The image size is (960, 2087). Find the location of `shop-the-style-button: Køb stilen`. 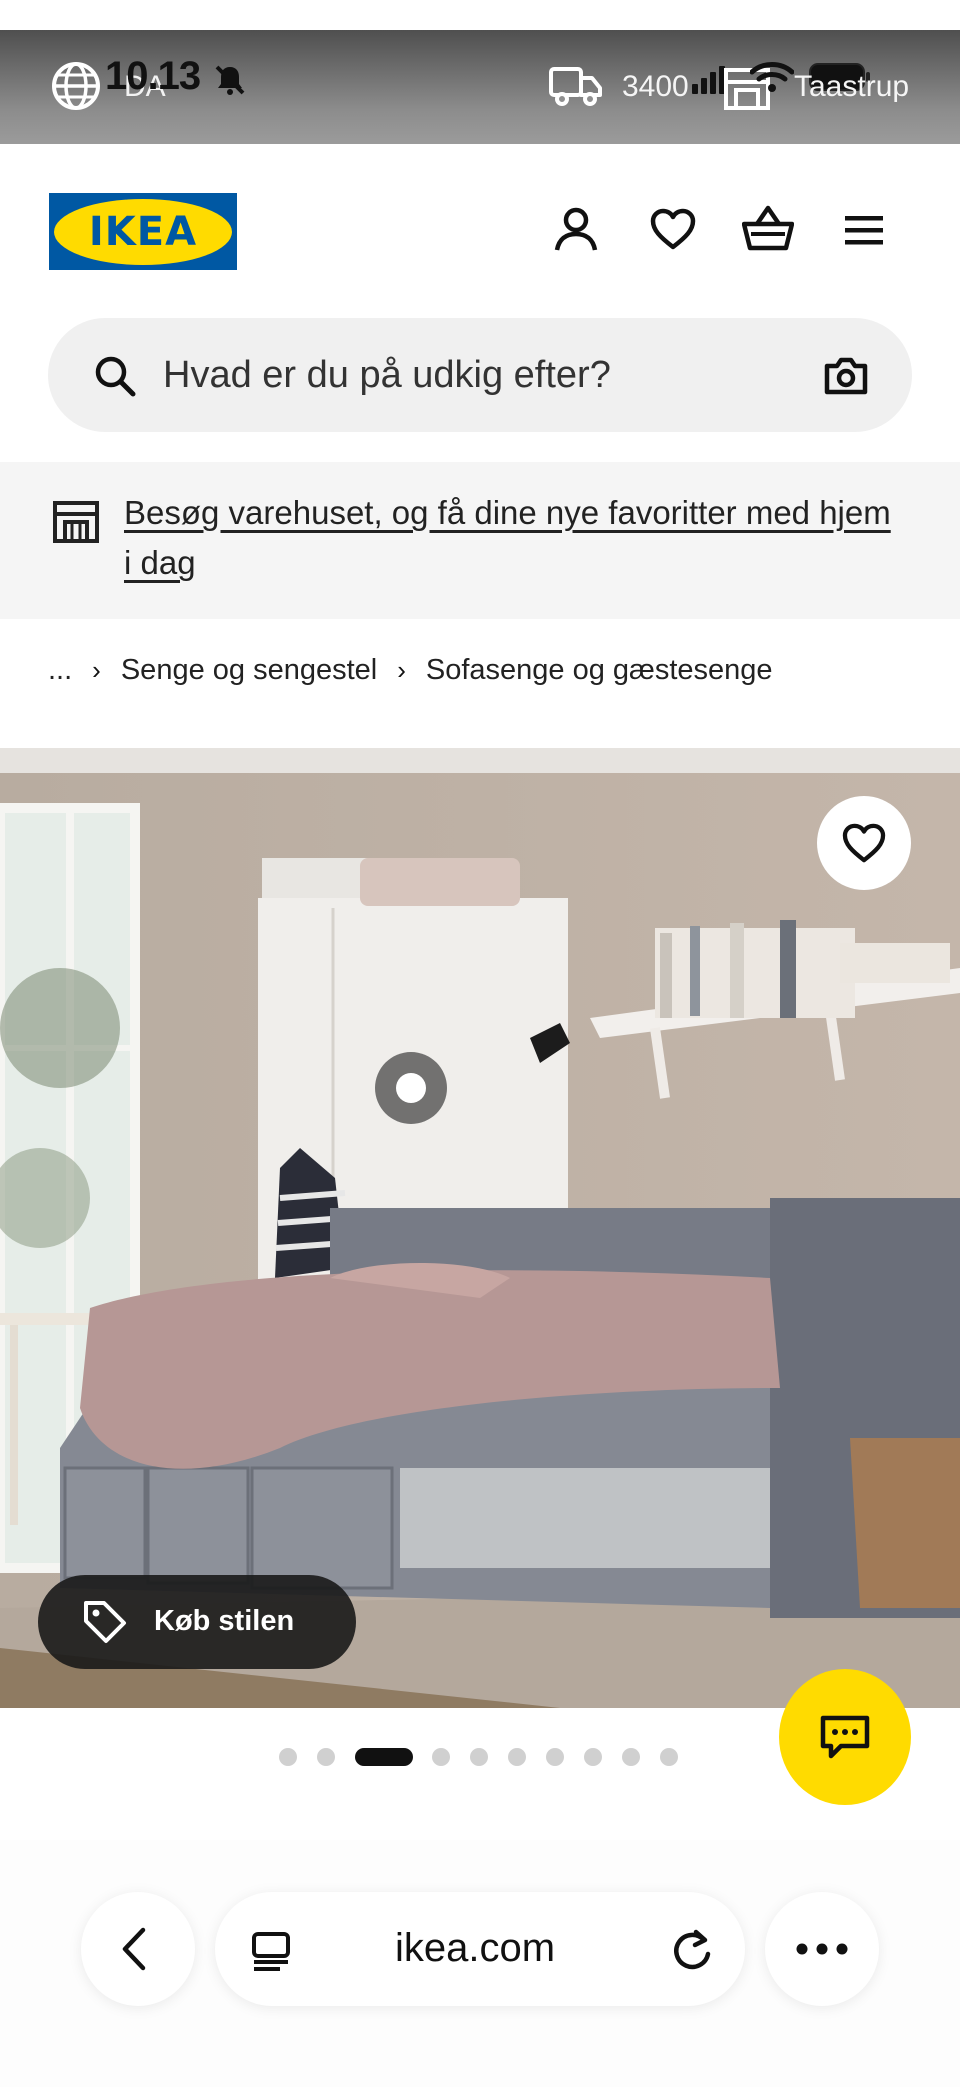

shop-the-style-button: Køb stilen is located at coordinates (197, 1622).